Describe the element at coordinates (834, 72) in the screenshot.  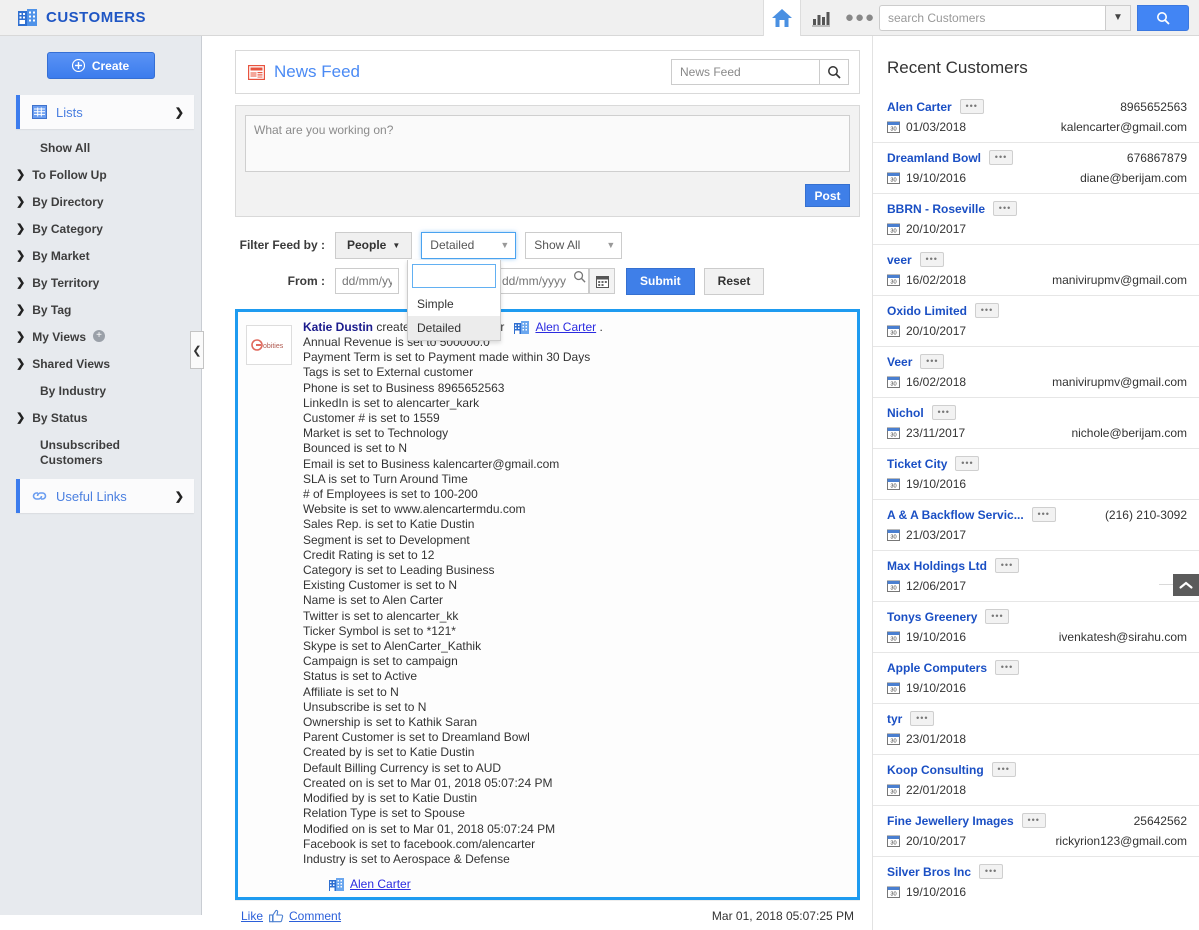
I see `feed-search-button` at that location.